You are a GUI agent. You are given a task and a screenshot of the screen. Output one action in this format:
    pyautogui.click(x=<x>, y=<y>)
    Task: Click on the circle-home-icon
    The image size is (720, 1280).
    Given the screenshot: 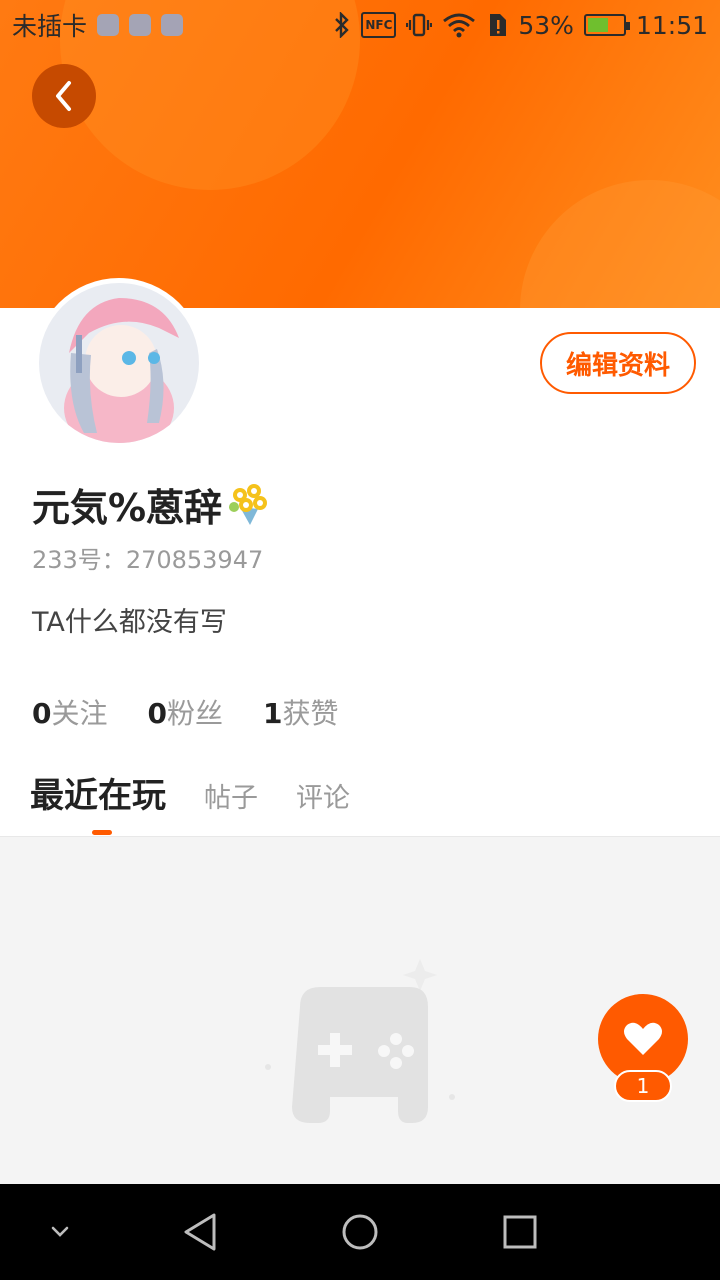 What is the action you would take?
    pyautogui.click(x=360, y=1232)
    